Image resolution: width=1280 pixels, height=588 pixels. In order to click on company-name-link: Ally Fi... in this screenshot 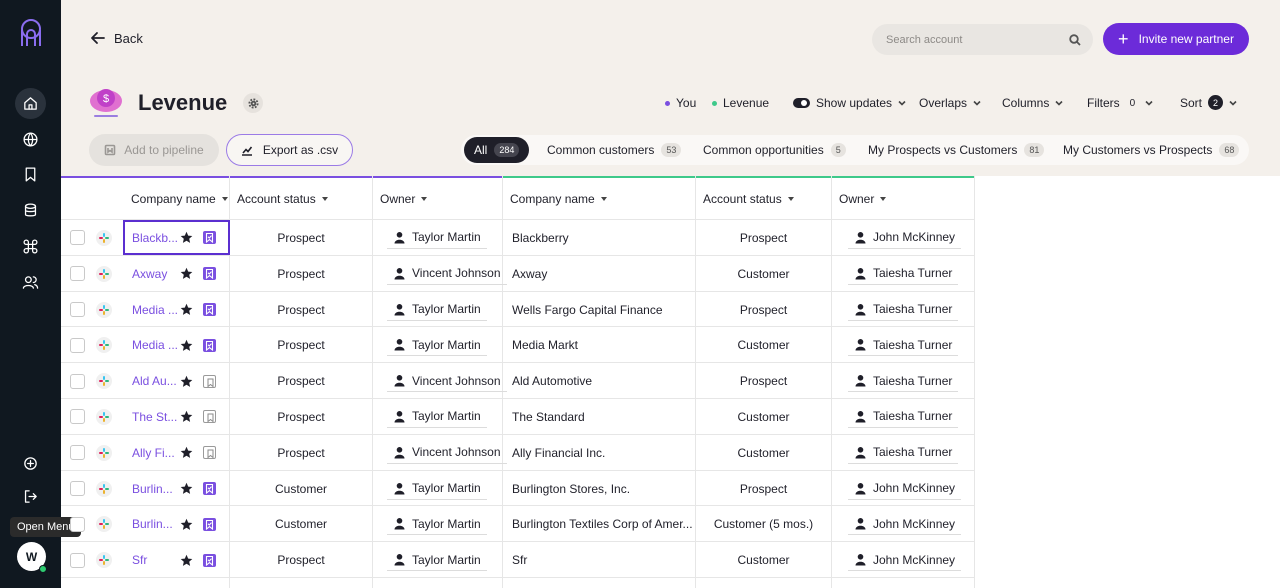, I will do `click(155, 453)`.